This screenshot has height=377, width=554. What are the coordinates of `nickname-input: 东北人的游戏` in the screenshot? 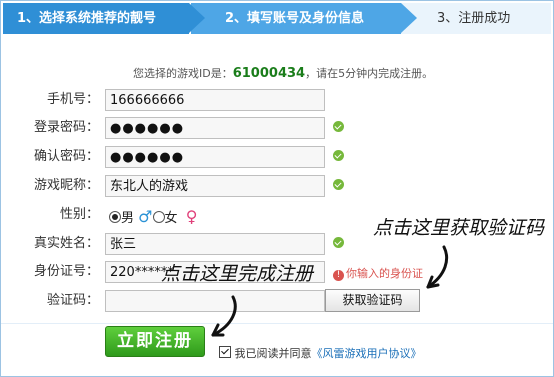 It's located at (215, 186).